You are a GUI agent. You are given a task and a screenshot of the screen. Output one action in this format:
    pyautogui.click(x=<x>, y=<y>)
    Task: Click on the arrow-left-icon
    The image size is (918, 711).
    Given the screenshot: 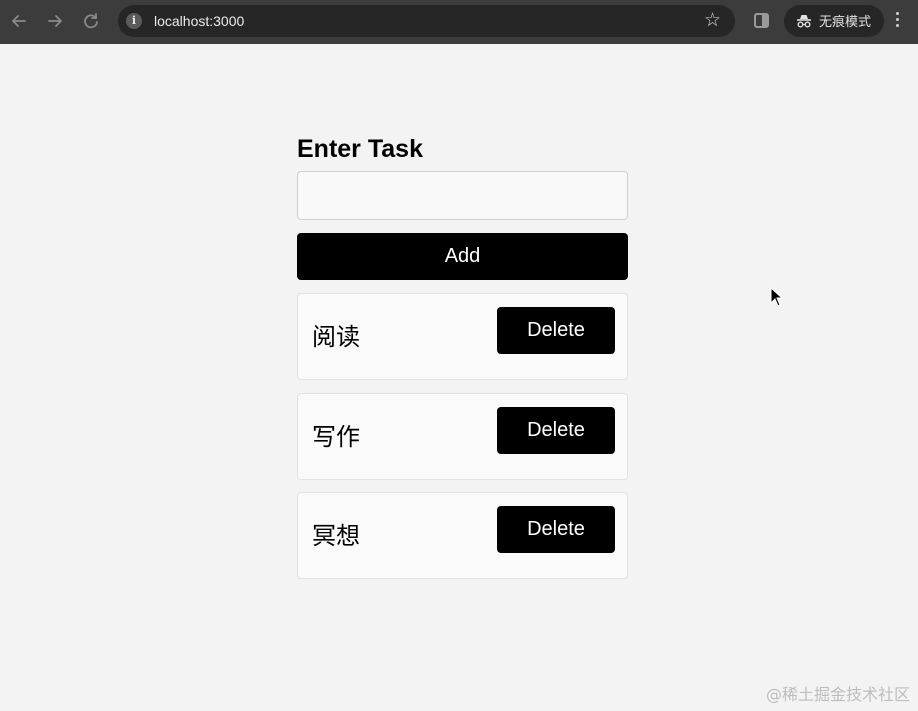 What is the action you would take?
    pyautogui.click(x=19, y=21)
    